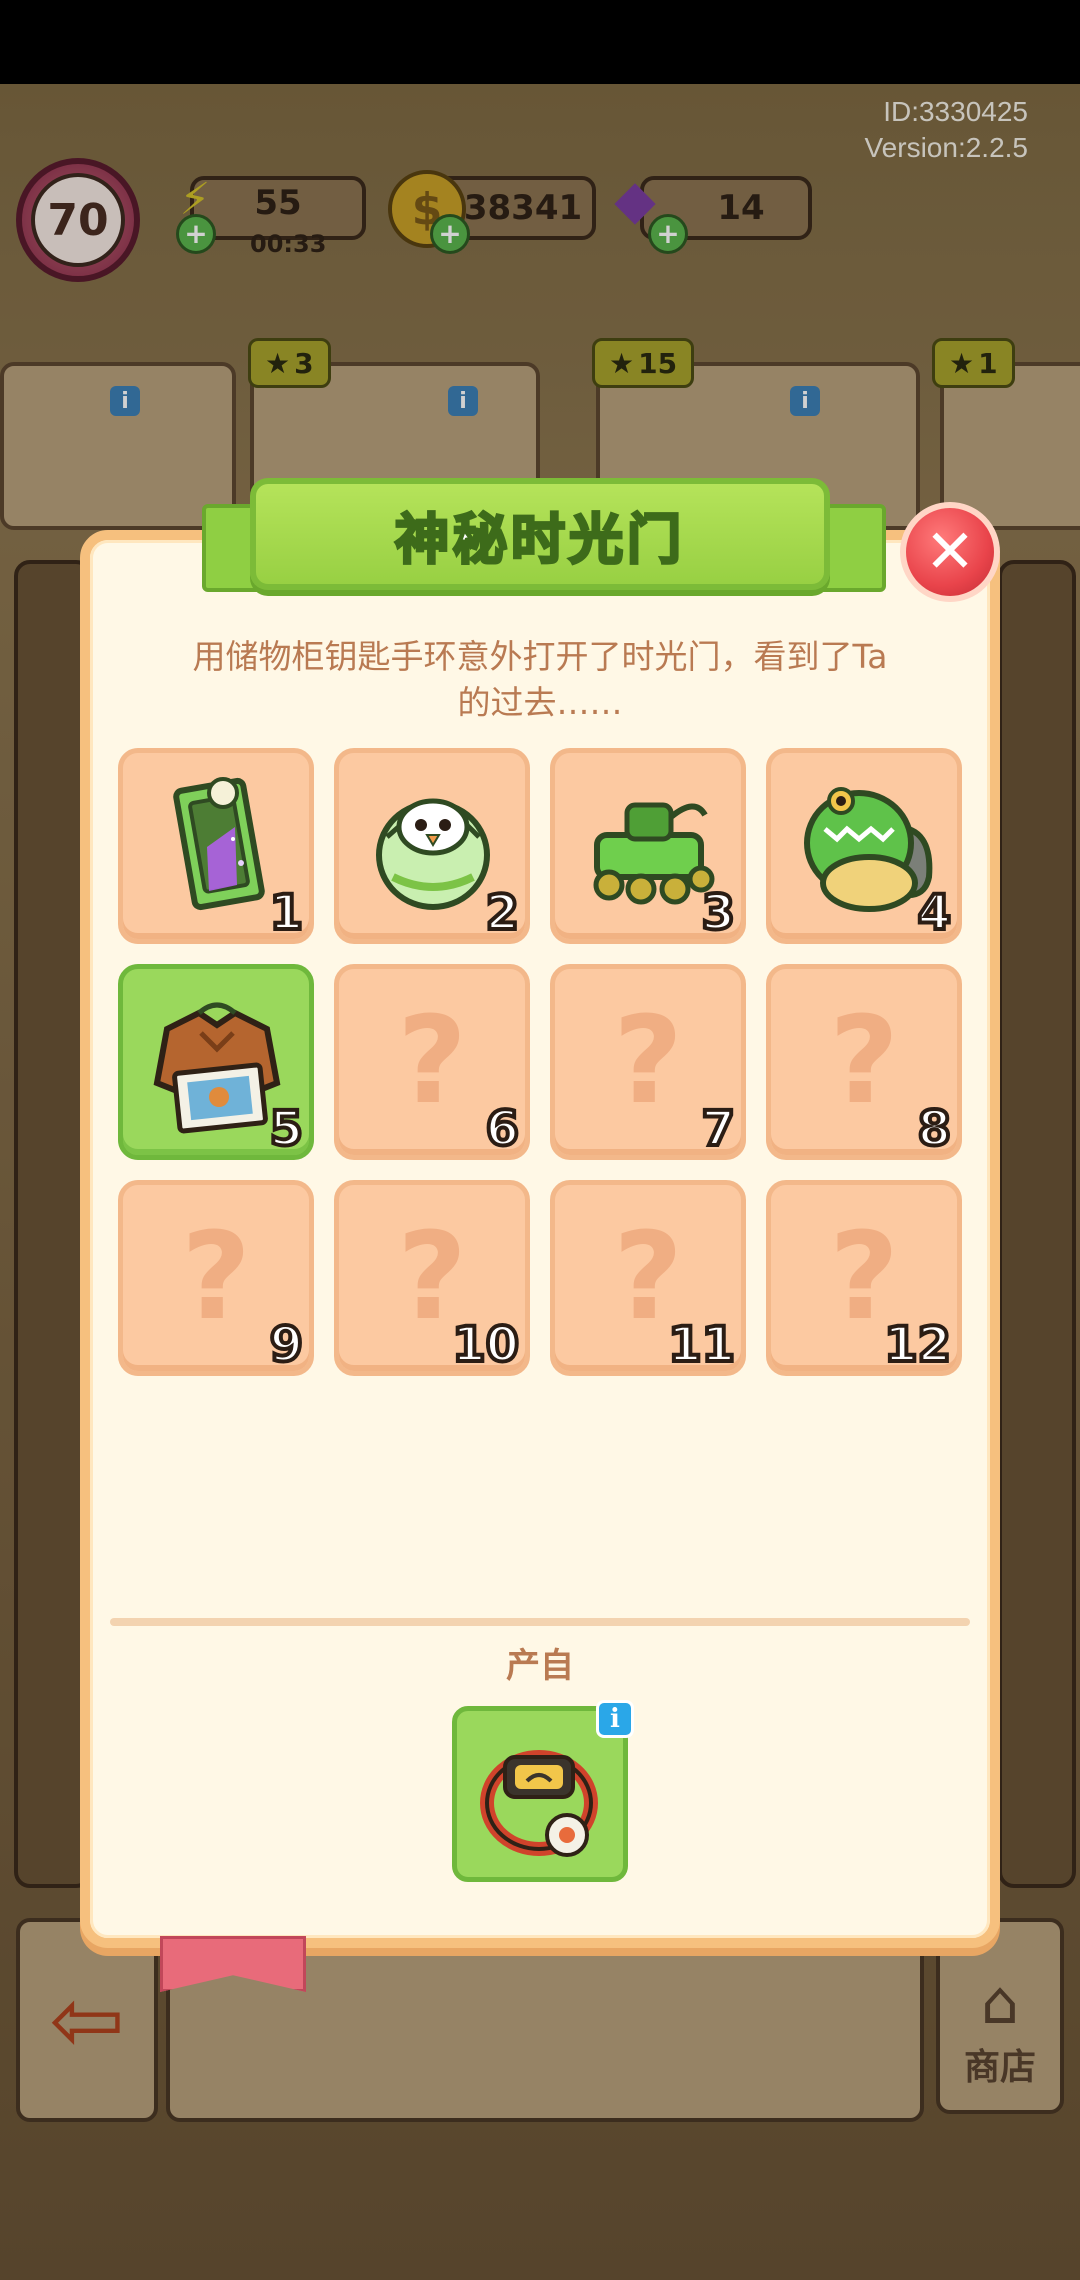  I want to click on collection-item-6: ? 6, so click(432, 1062).